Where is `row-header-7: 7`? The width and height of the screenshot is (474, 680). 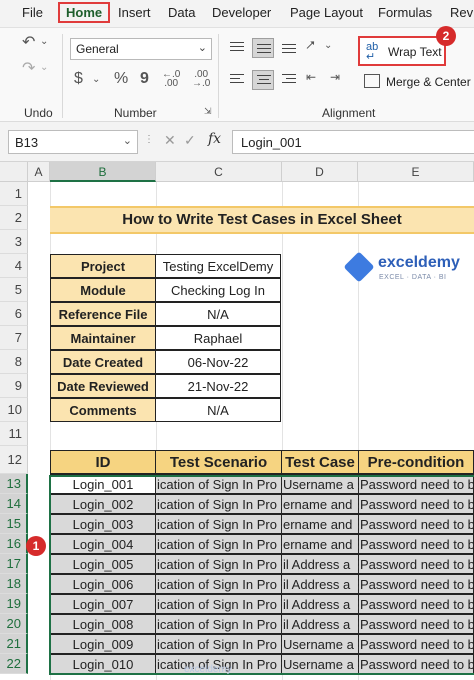
row-header-7: 7 is located at coordinates (14, 338).